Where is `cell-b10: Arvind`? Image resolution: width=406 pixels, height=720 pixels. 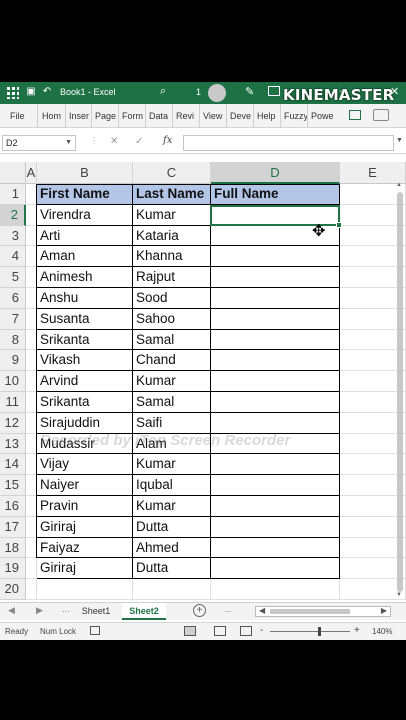 cell-b10: Arvind is located at coordinates (85, 381).